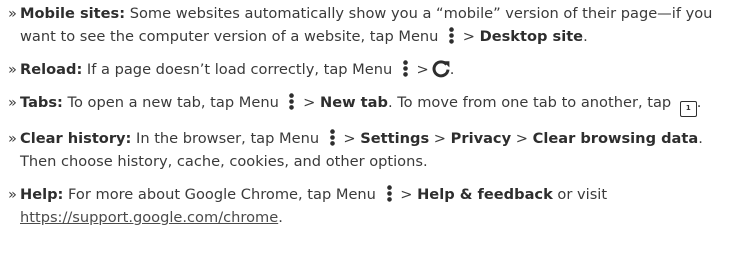 The image size is (735, 272). I want to click on item-title: Reload:, so click(51, 69).